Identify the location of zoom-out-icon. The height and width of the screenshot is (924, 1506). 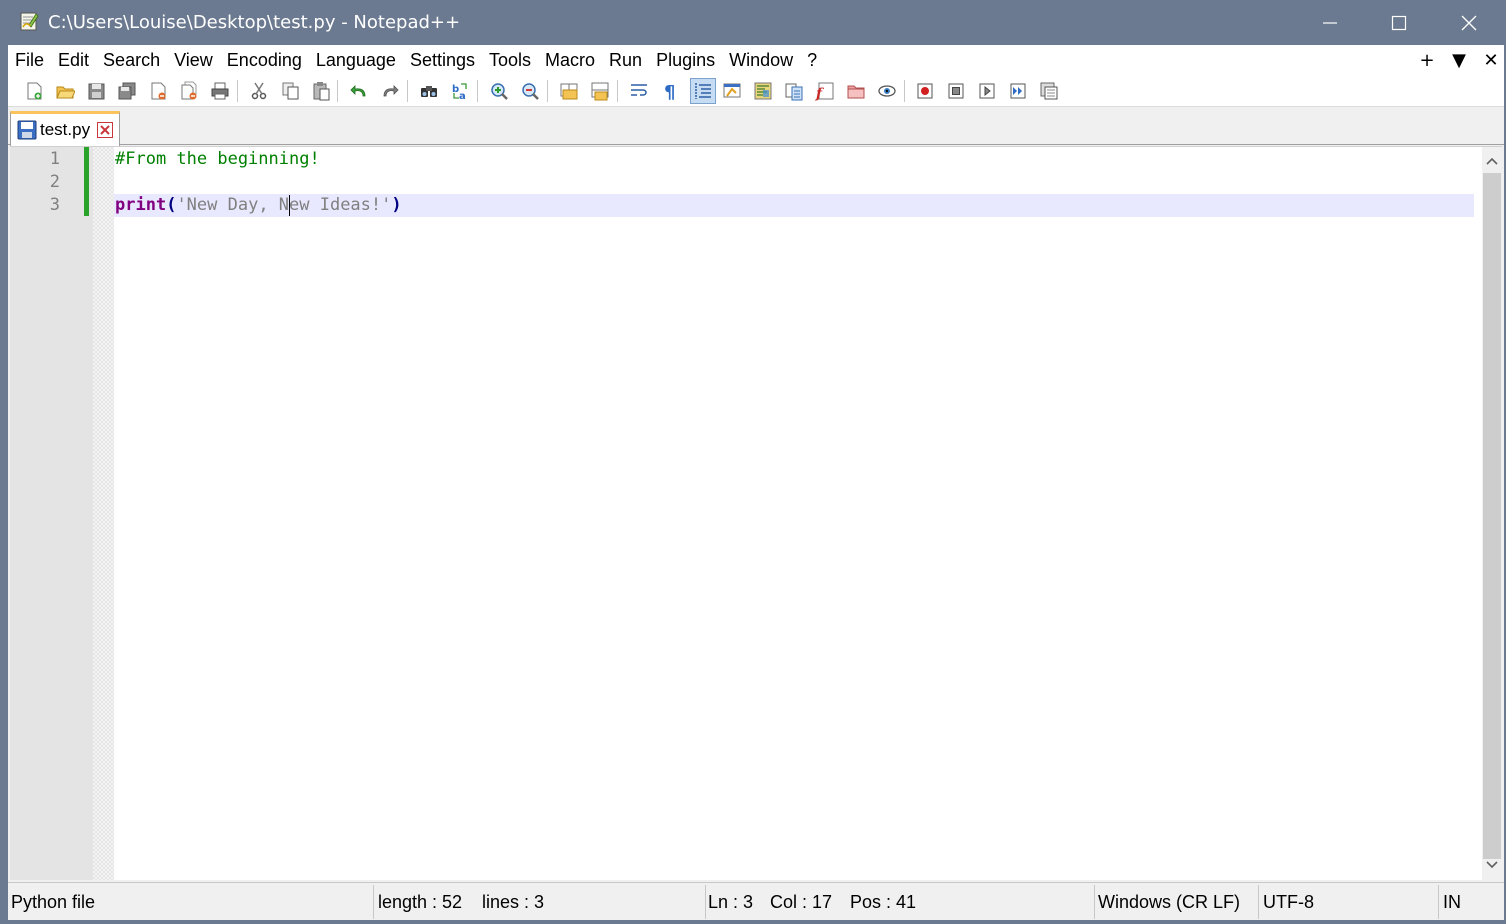
(530, 91).